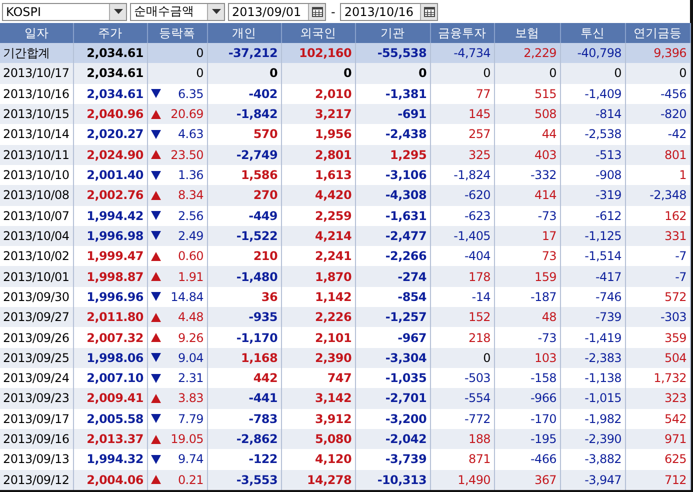 The image size is (693, 492). What do you see at coordinates (177, 11) in the screenshot?
I see `metric-dropdown: 순매수금액` at bounding box center [177, 11].